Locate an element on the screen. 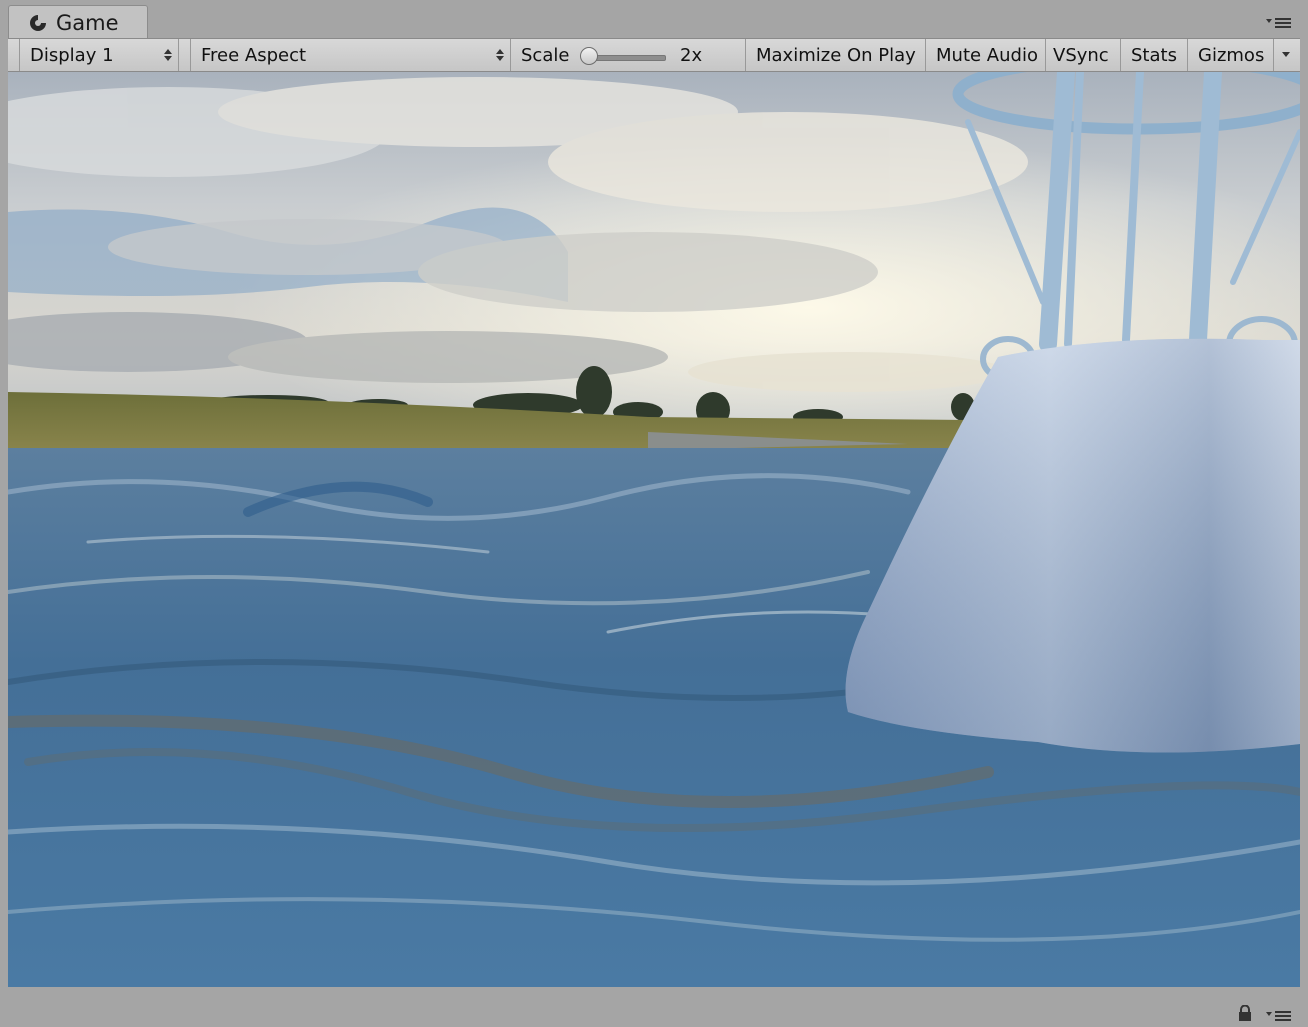 The height and width of the screenshot is (1027, 1308). mute-audio-label: Mute Audio is located at coordinates (987, 55).